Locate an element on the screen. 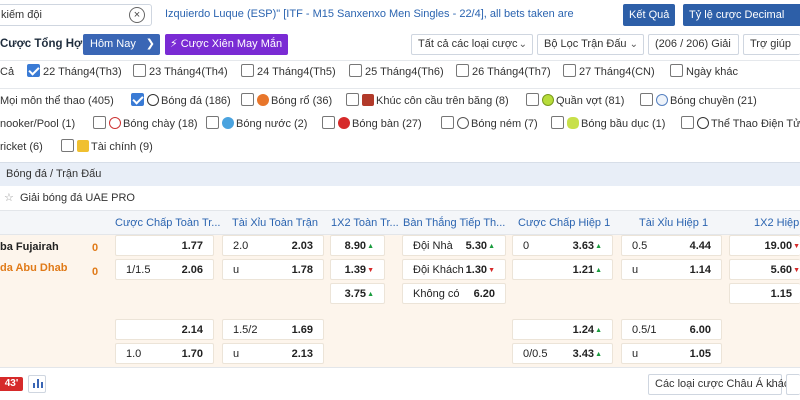  odds-cell: 1.0 1.70 is located at coordinates (164, 353).